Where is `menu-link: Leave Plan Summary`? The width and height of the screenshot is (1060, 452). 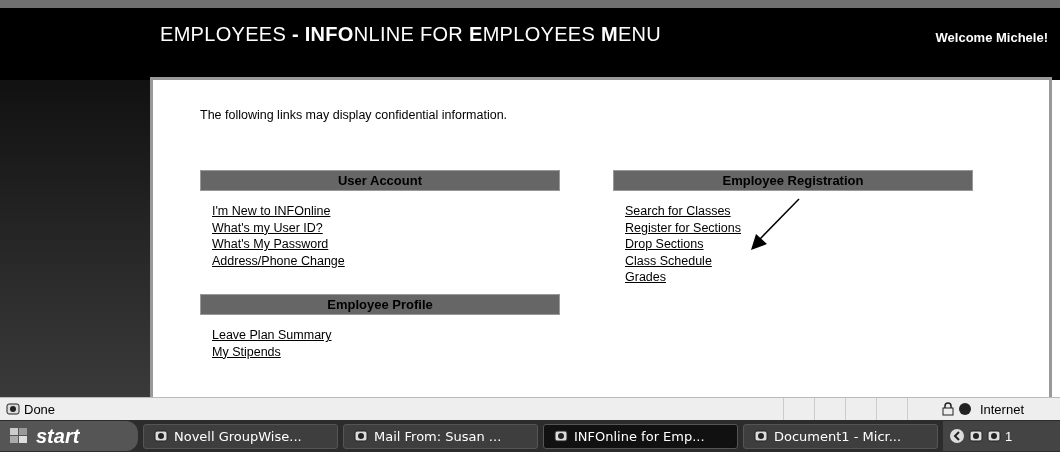 menu-link: Leave Plan Summary is located at coordinates (272, 335).